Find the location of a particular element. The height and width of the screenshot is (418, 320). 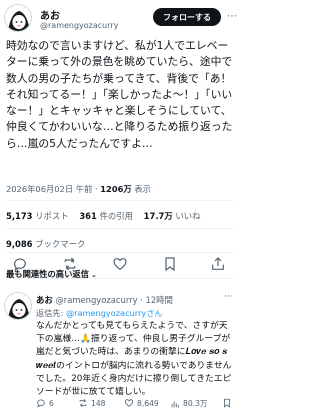

chevron-down-icon: ⌄ is located at coordinates (93, 275).